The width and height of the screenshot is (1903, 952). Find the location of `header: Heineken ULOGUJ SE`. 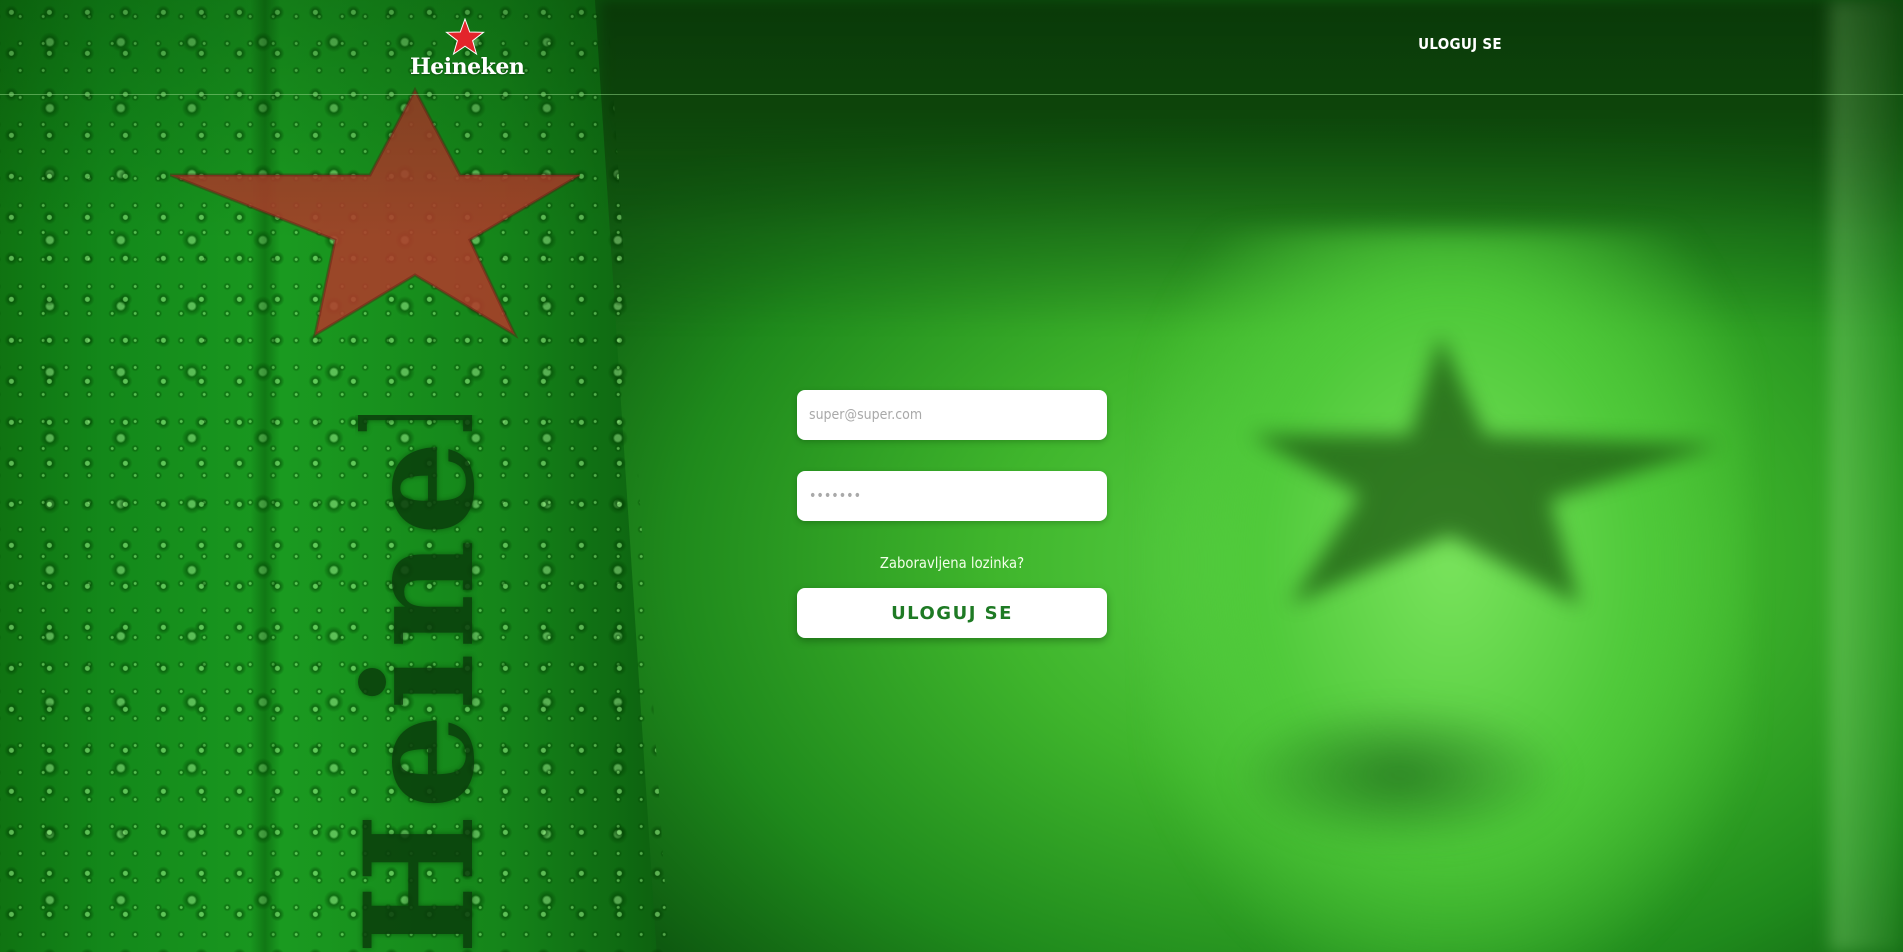

header: Heineken ULOGUJ SE is located at coordinates (951, 47).